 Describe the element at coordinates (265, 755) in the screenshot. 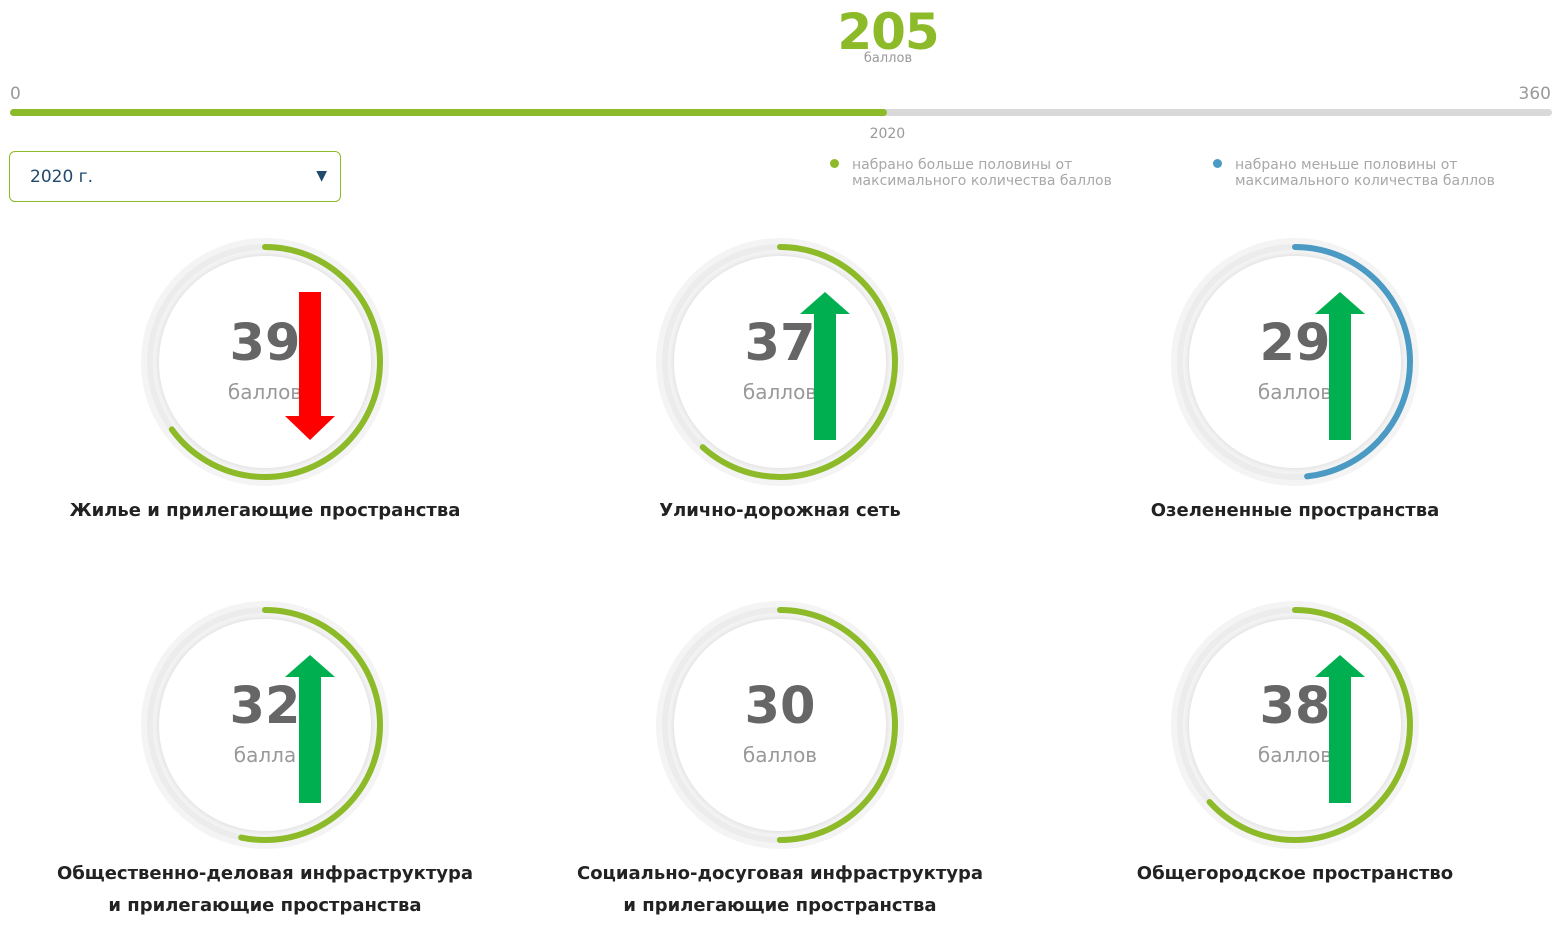

I see `category-score-unit: балла` at that location.